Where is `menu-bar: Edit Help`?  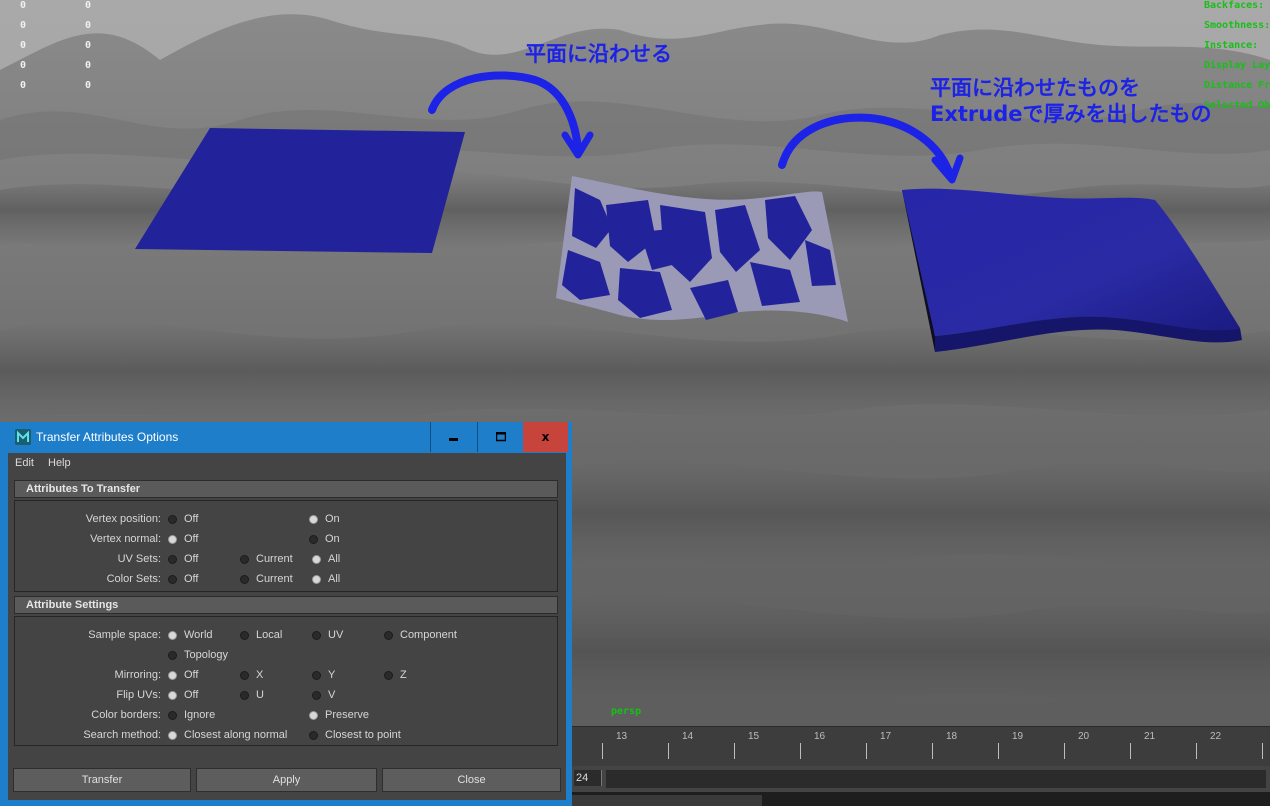 menu-bar: Edit Help is located at coordinates (287, 463).